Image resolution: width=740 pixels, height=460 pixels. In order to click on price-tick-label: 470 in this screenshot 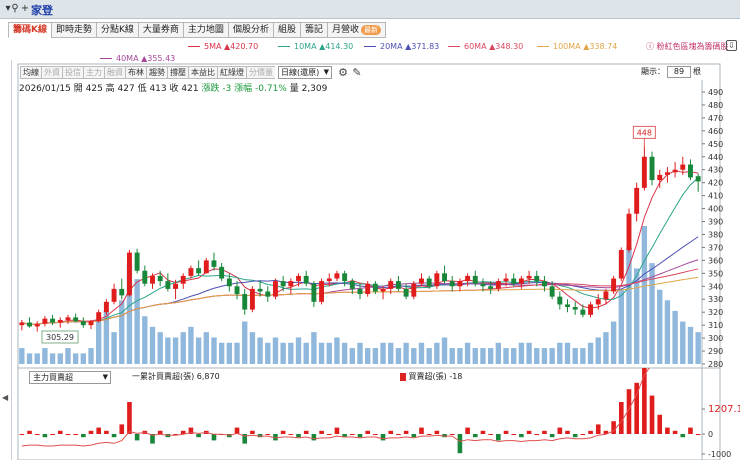, I will do `click(715, 118)`.